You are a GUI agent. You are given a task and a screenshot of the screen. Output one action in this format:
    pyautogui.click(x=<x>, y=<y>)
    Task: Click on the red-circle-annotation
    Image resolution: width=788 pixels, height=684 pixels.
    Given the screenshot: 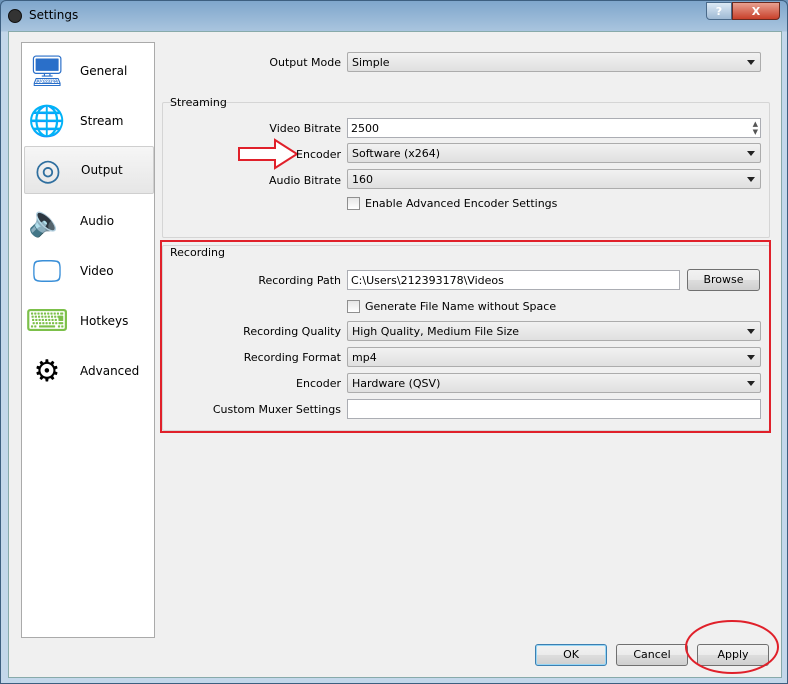 What is the action you would take?
    pyautogui.click(x=732, y=647)
    